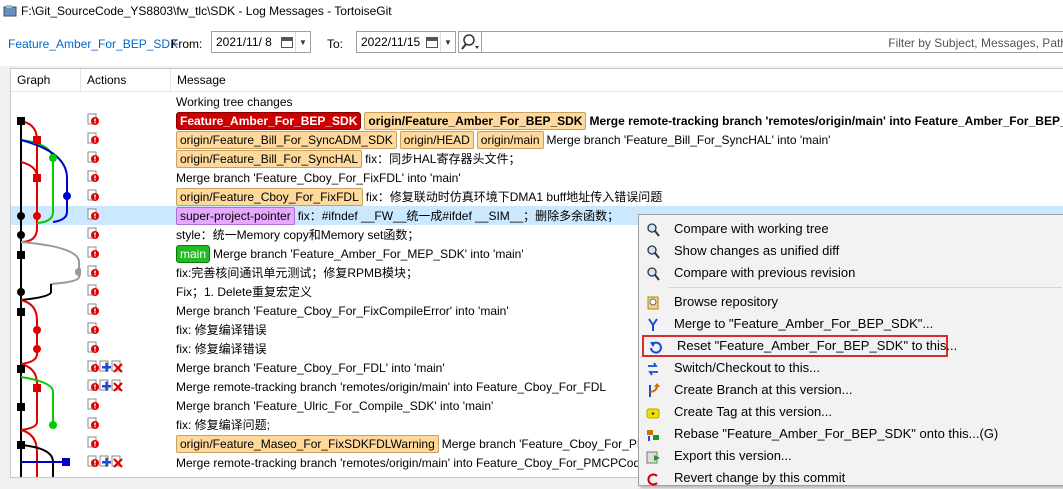 This screenshot has height=489, width=1063. I want to click on search-options-button, so click(470, 42).